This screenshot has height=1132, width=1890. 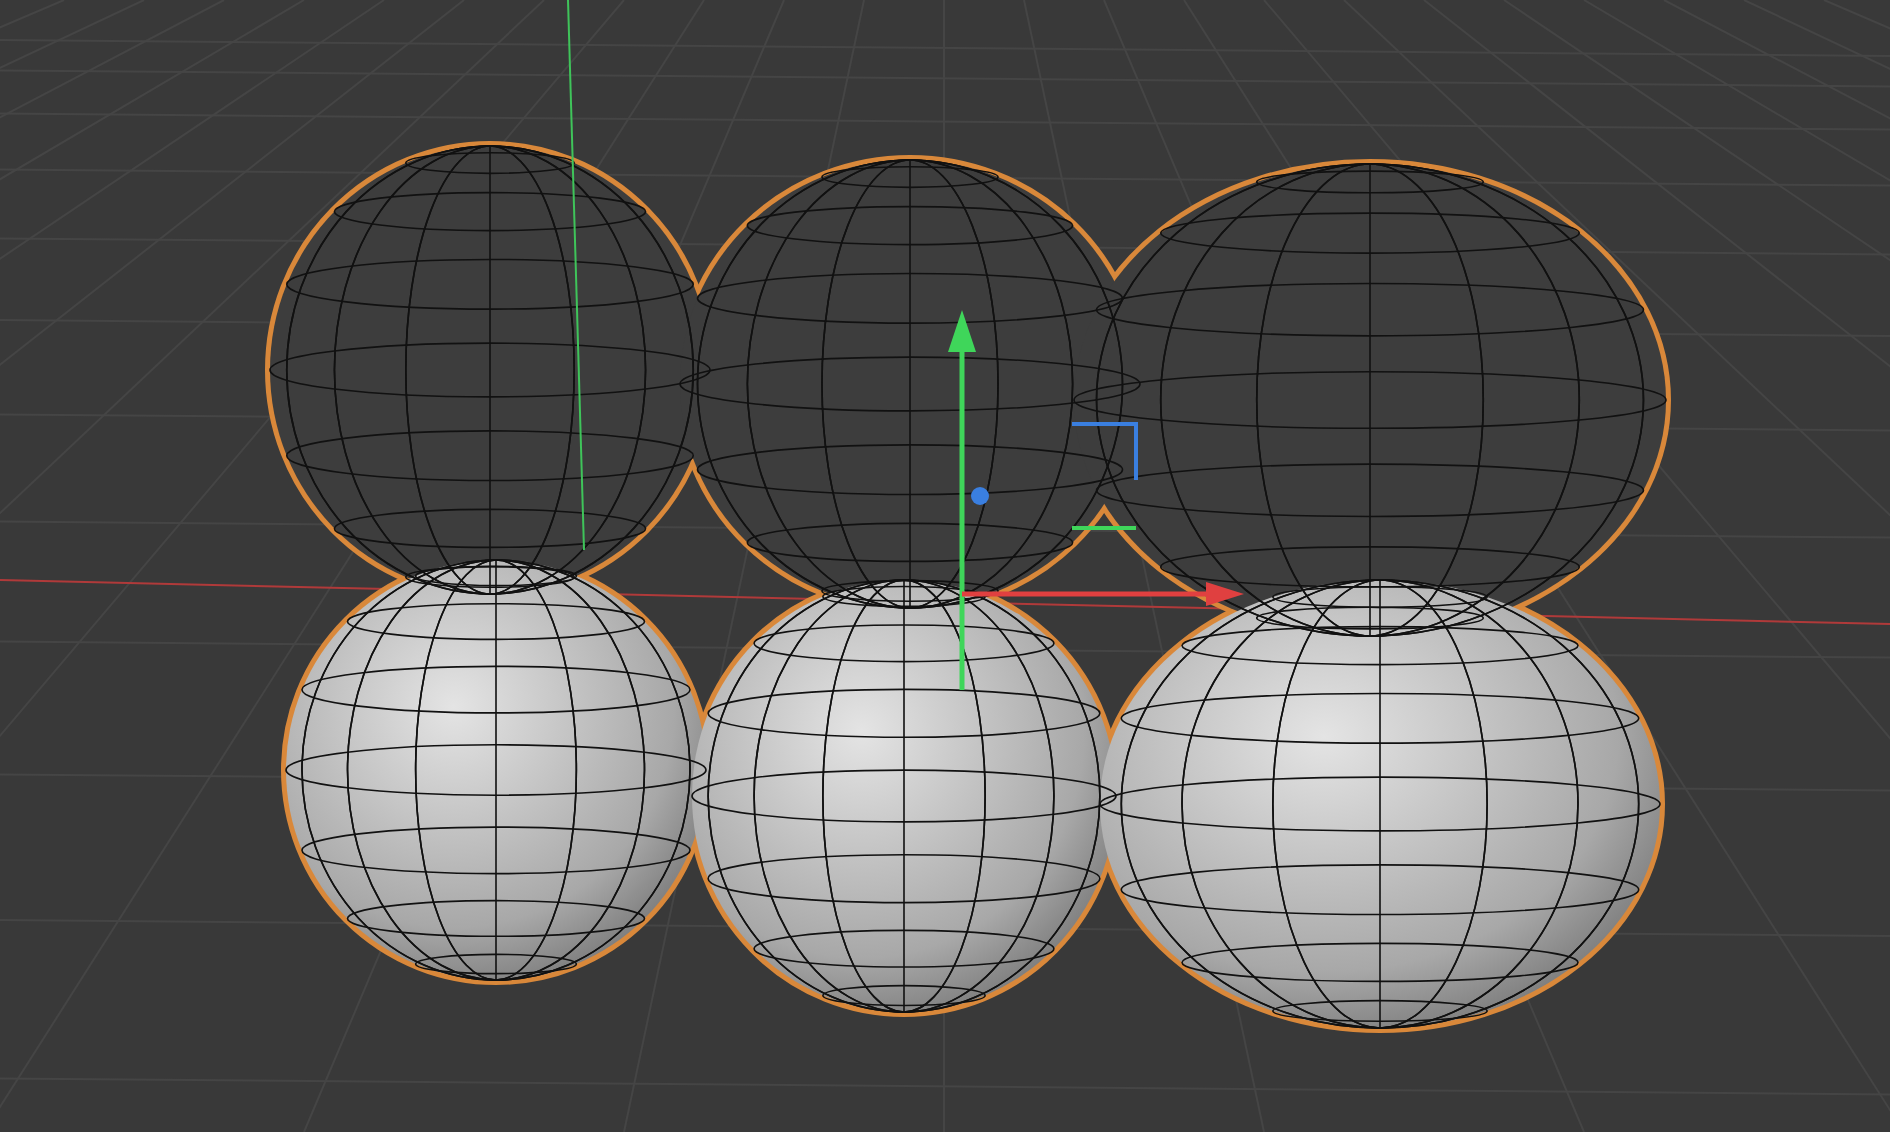 I want to click on move-gizmo-drawing, so click(x=1096, y=500).